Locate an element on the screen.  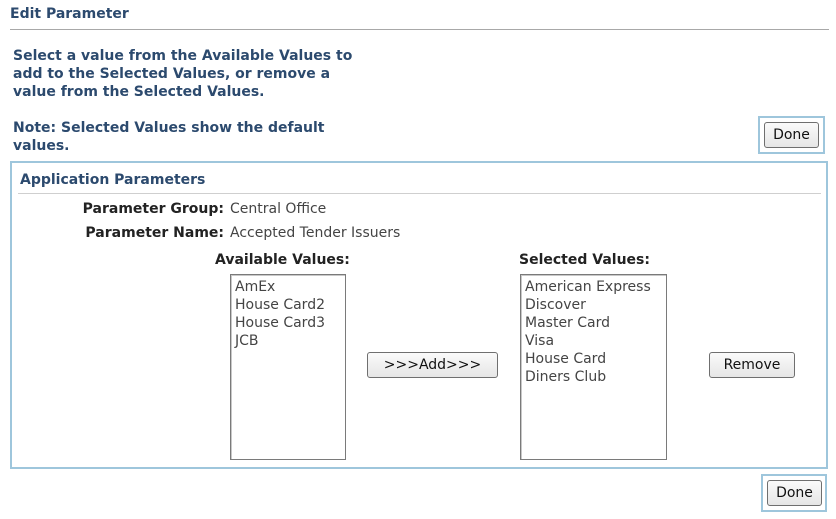
panel-title: Application Parameters is located at coordinates (113, 180).